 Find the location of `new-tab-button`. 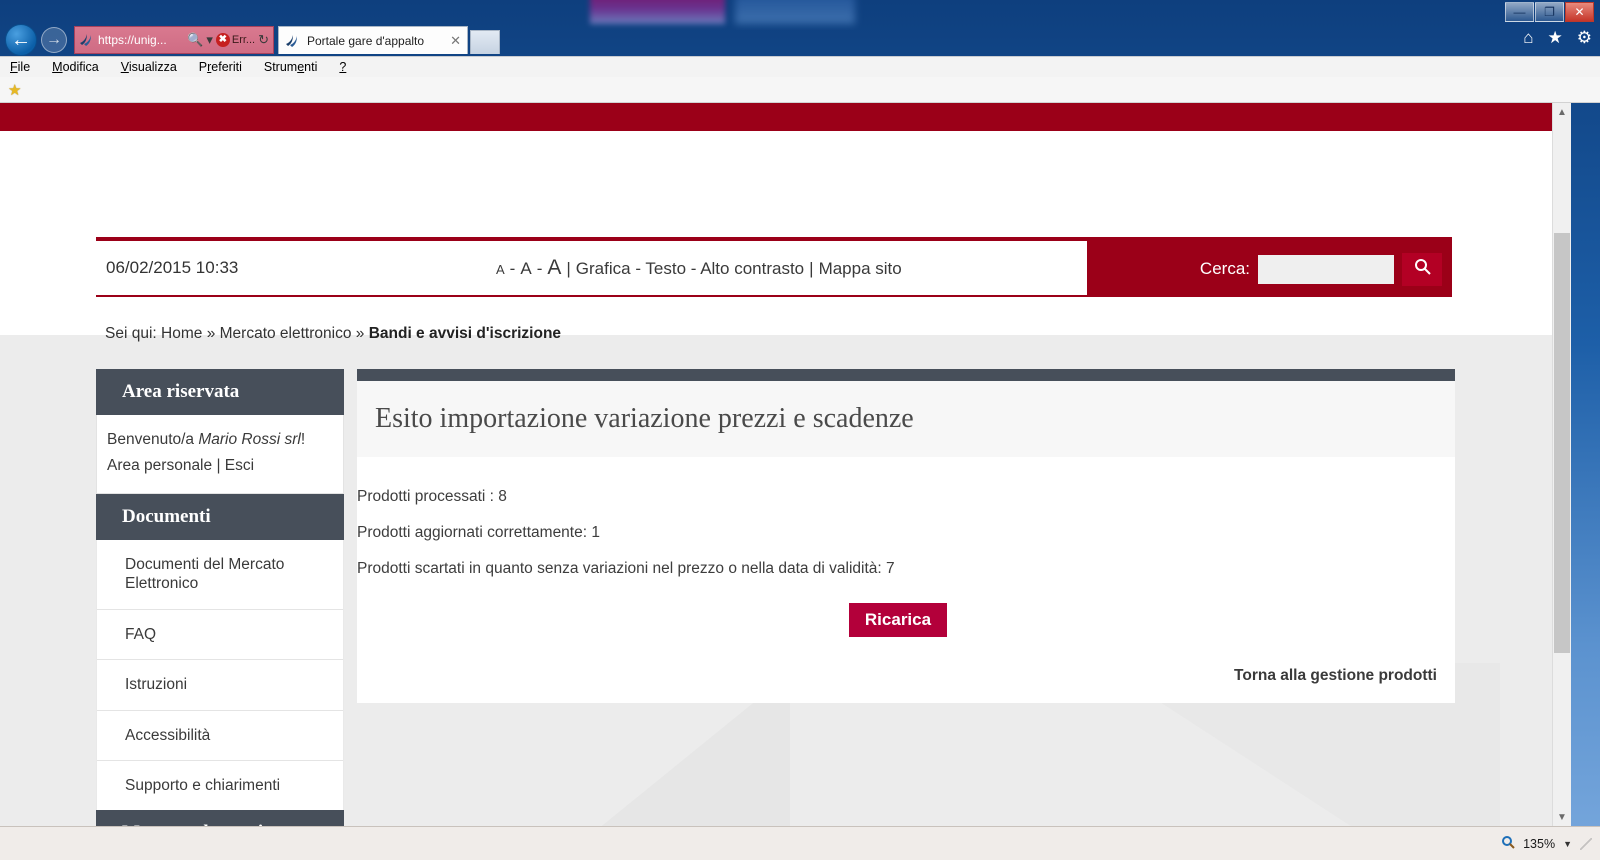

new-tab-button is located at coordinates (485, 42).